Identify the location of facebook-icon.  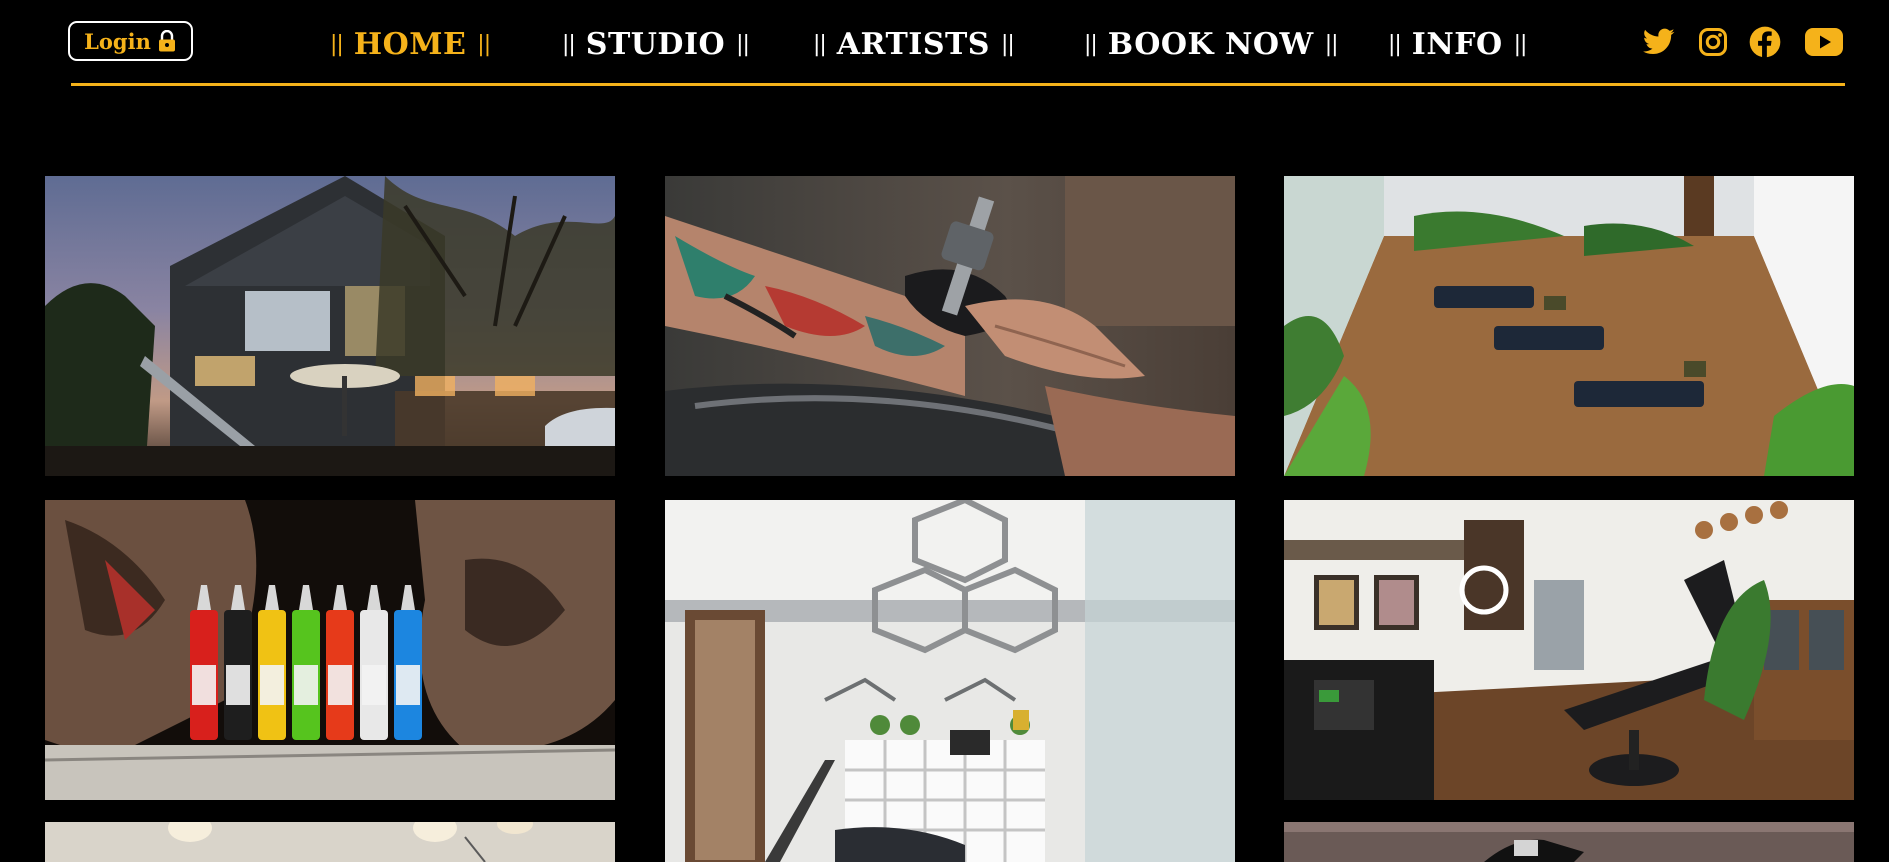
(1765, 42).